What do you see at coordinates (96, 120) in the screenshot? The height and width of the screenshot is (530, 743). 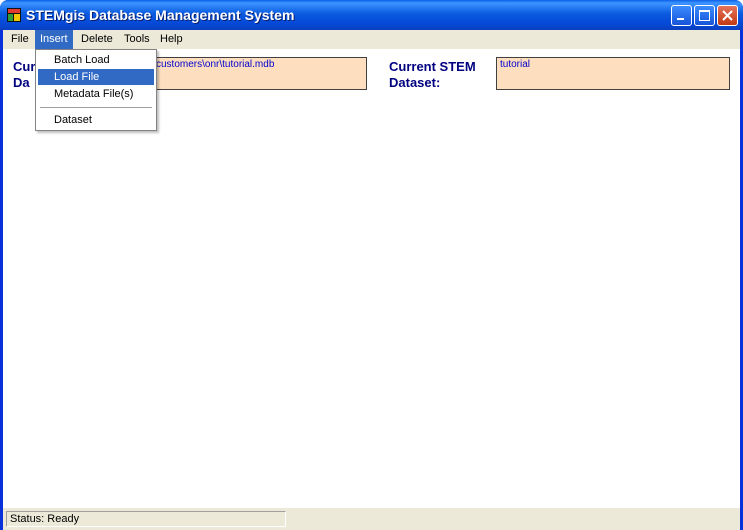 I see `menu-item-dataset: Dataset` at bounding box center [96, 120].